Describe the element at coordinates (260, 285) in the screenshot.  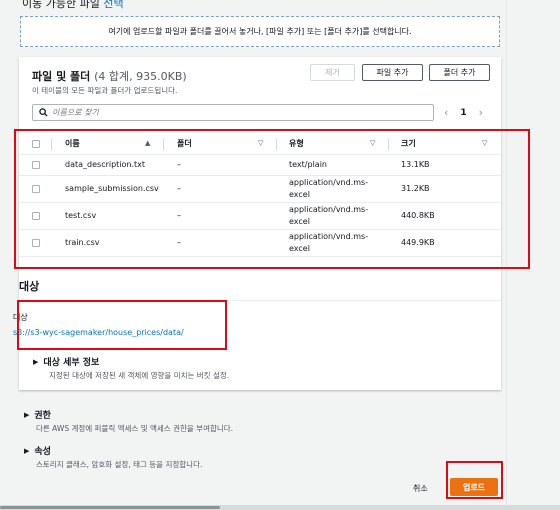
I see `destination-title-bar: 대상` at that location.